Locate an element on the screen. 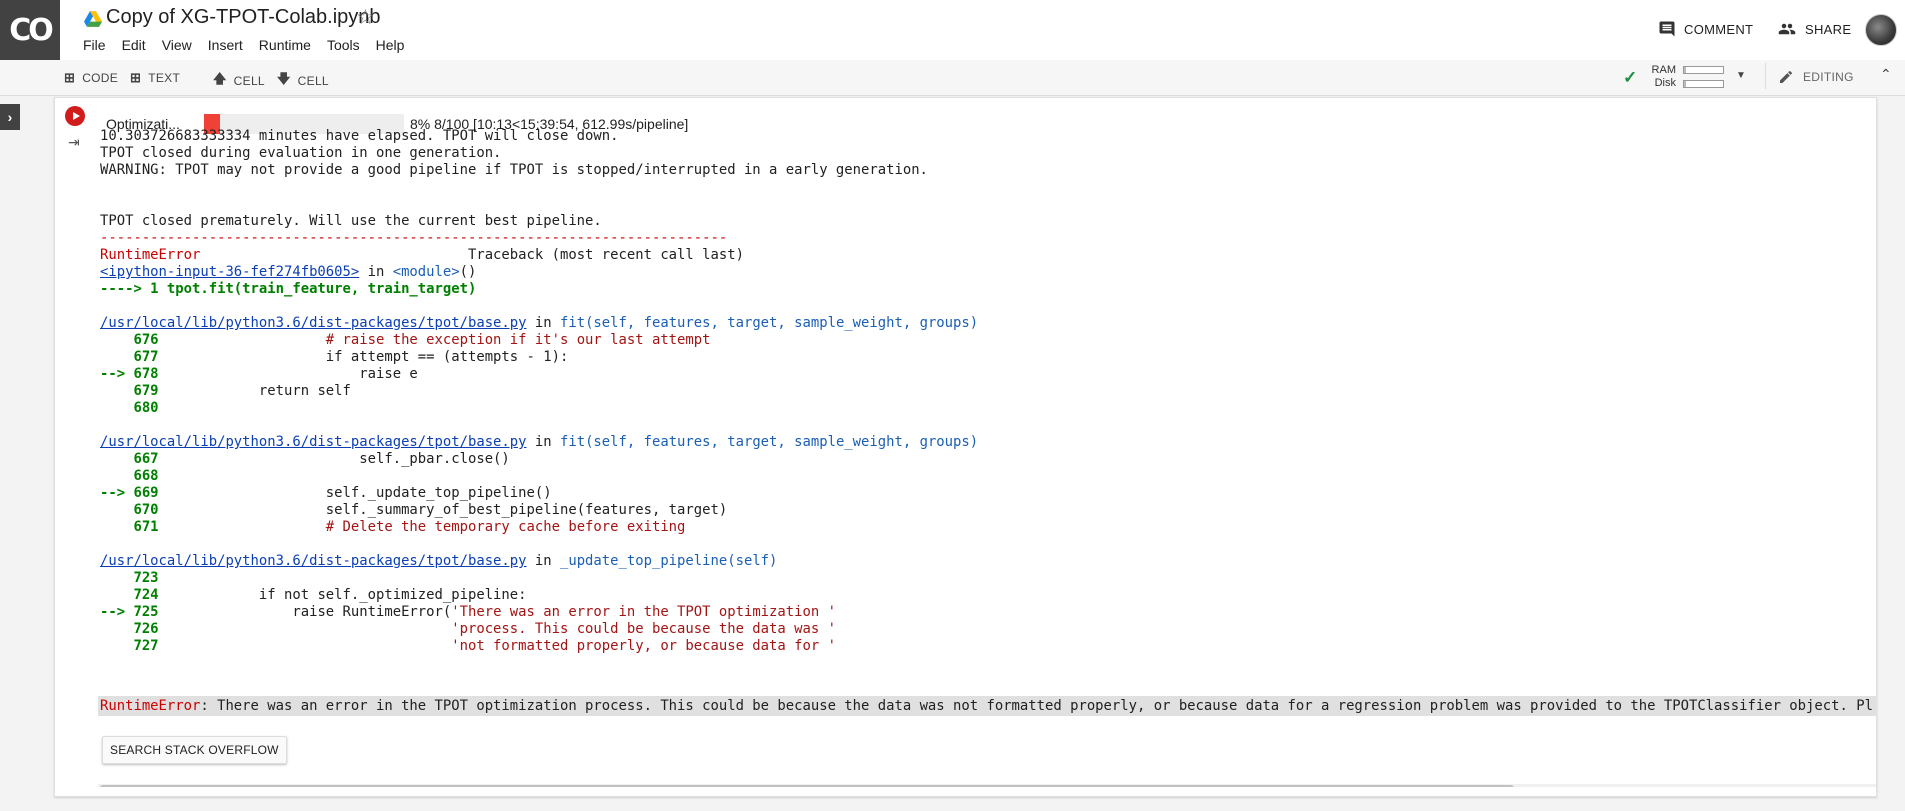  ram-usage-bar is located at coordinates (1703, 70).